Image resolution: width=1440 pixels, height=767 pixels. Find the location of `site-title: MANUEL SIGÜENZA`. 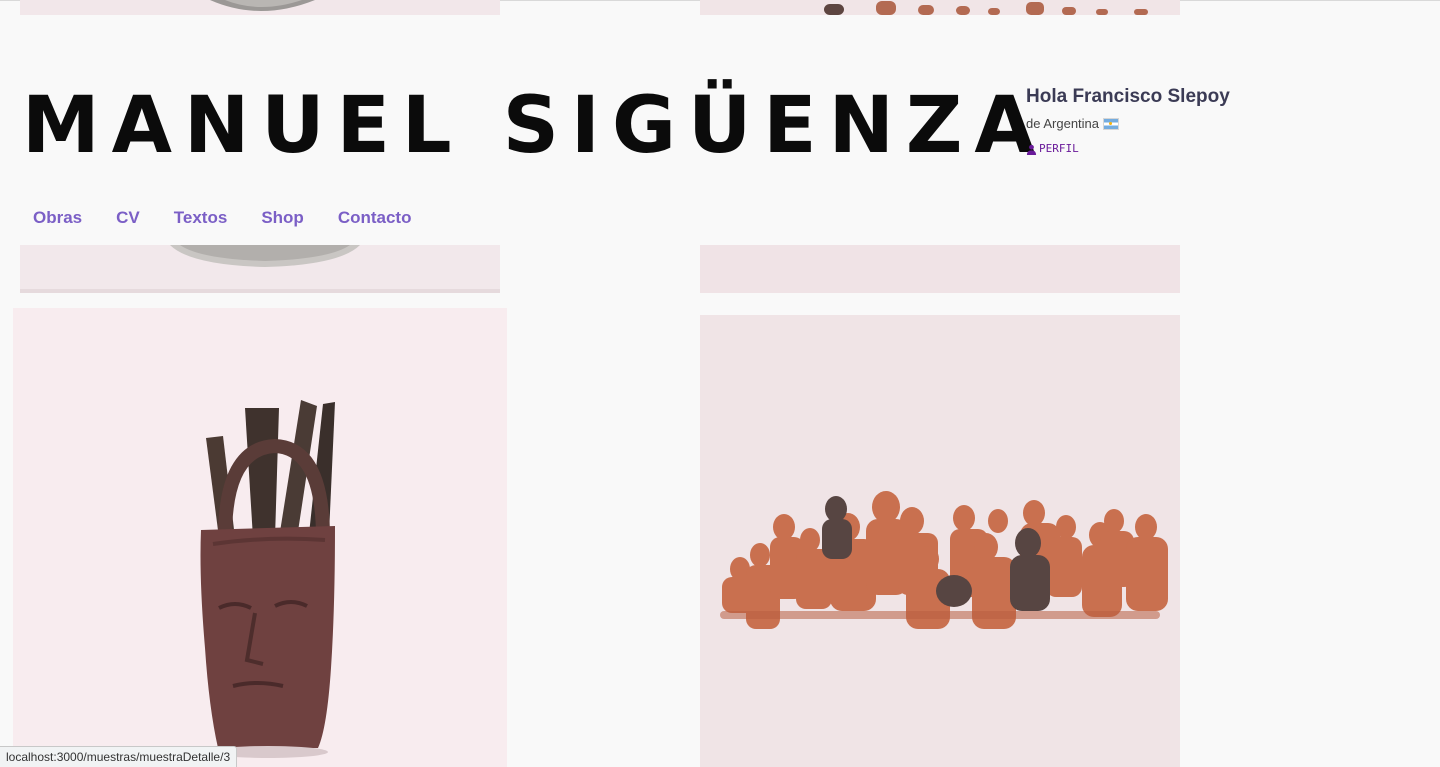

site-title: MANUEL SIGÜENZA is located at coordinates (534, 126).